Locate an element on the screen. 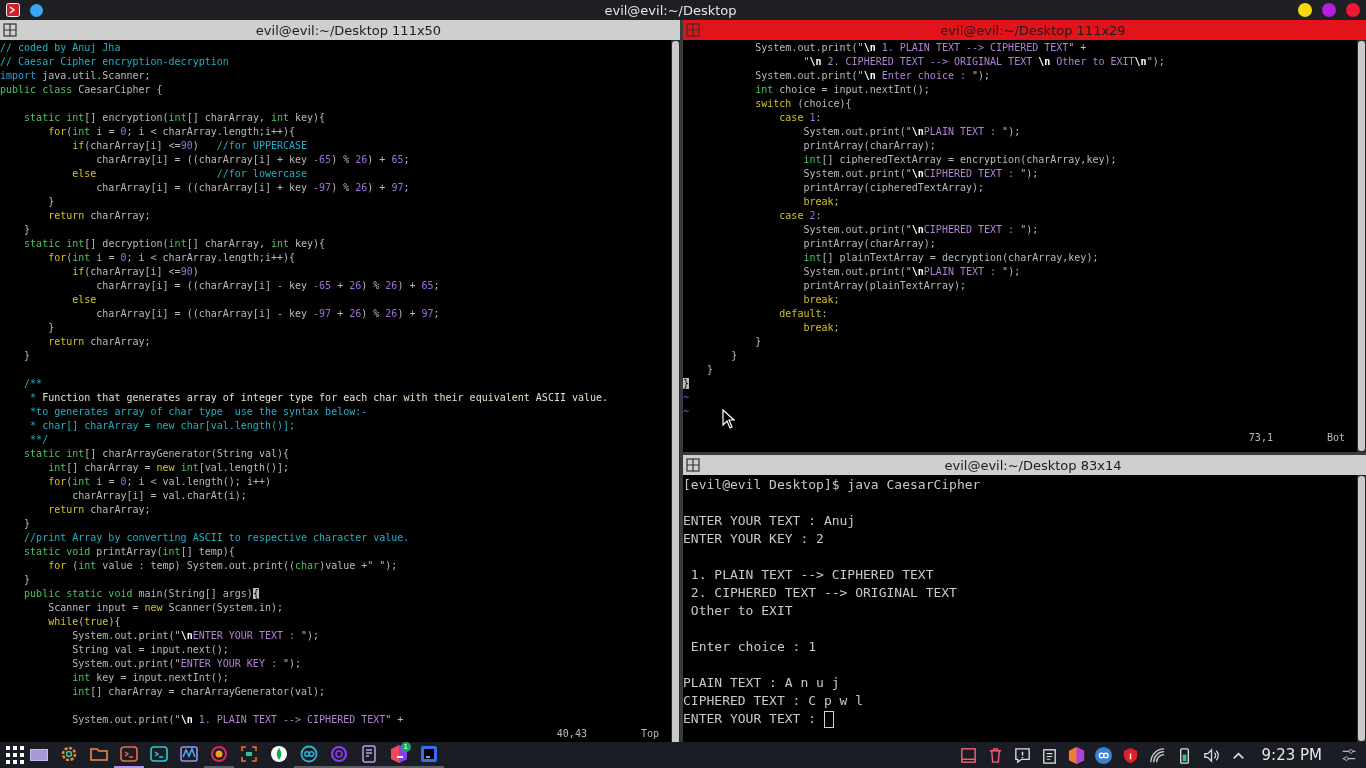 This screenshot has width=1366, height=768. notification-badge: 1 is located at coordinates (405, 747).